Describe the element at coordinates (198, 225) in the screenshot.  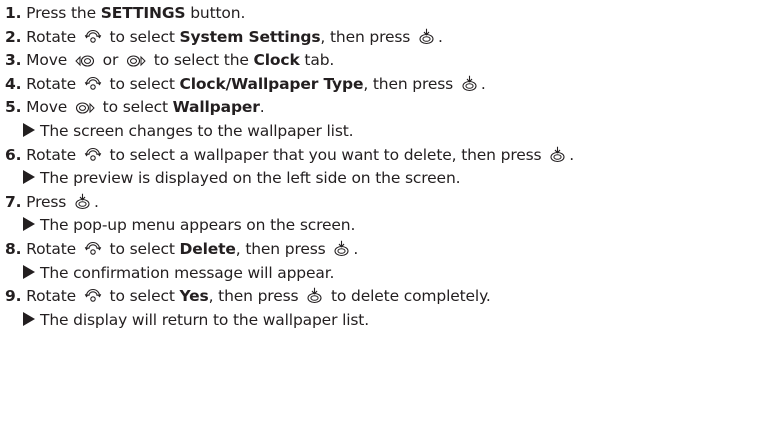
I see `result-text: The pop-up menu appears on the screen.` at that location.